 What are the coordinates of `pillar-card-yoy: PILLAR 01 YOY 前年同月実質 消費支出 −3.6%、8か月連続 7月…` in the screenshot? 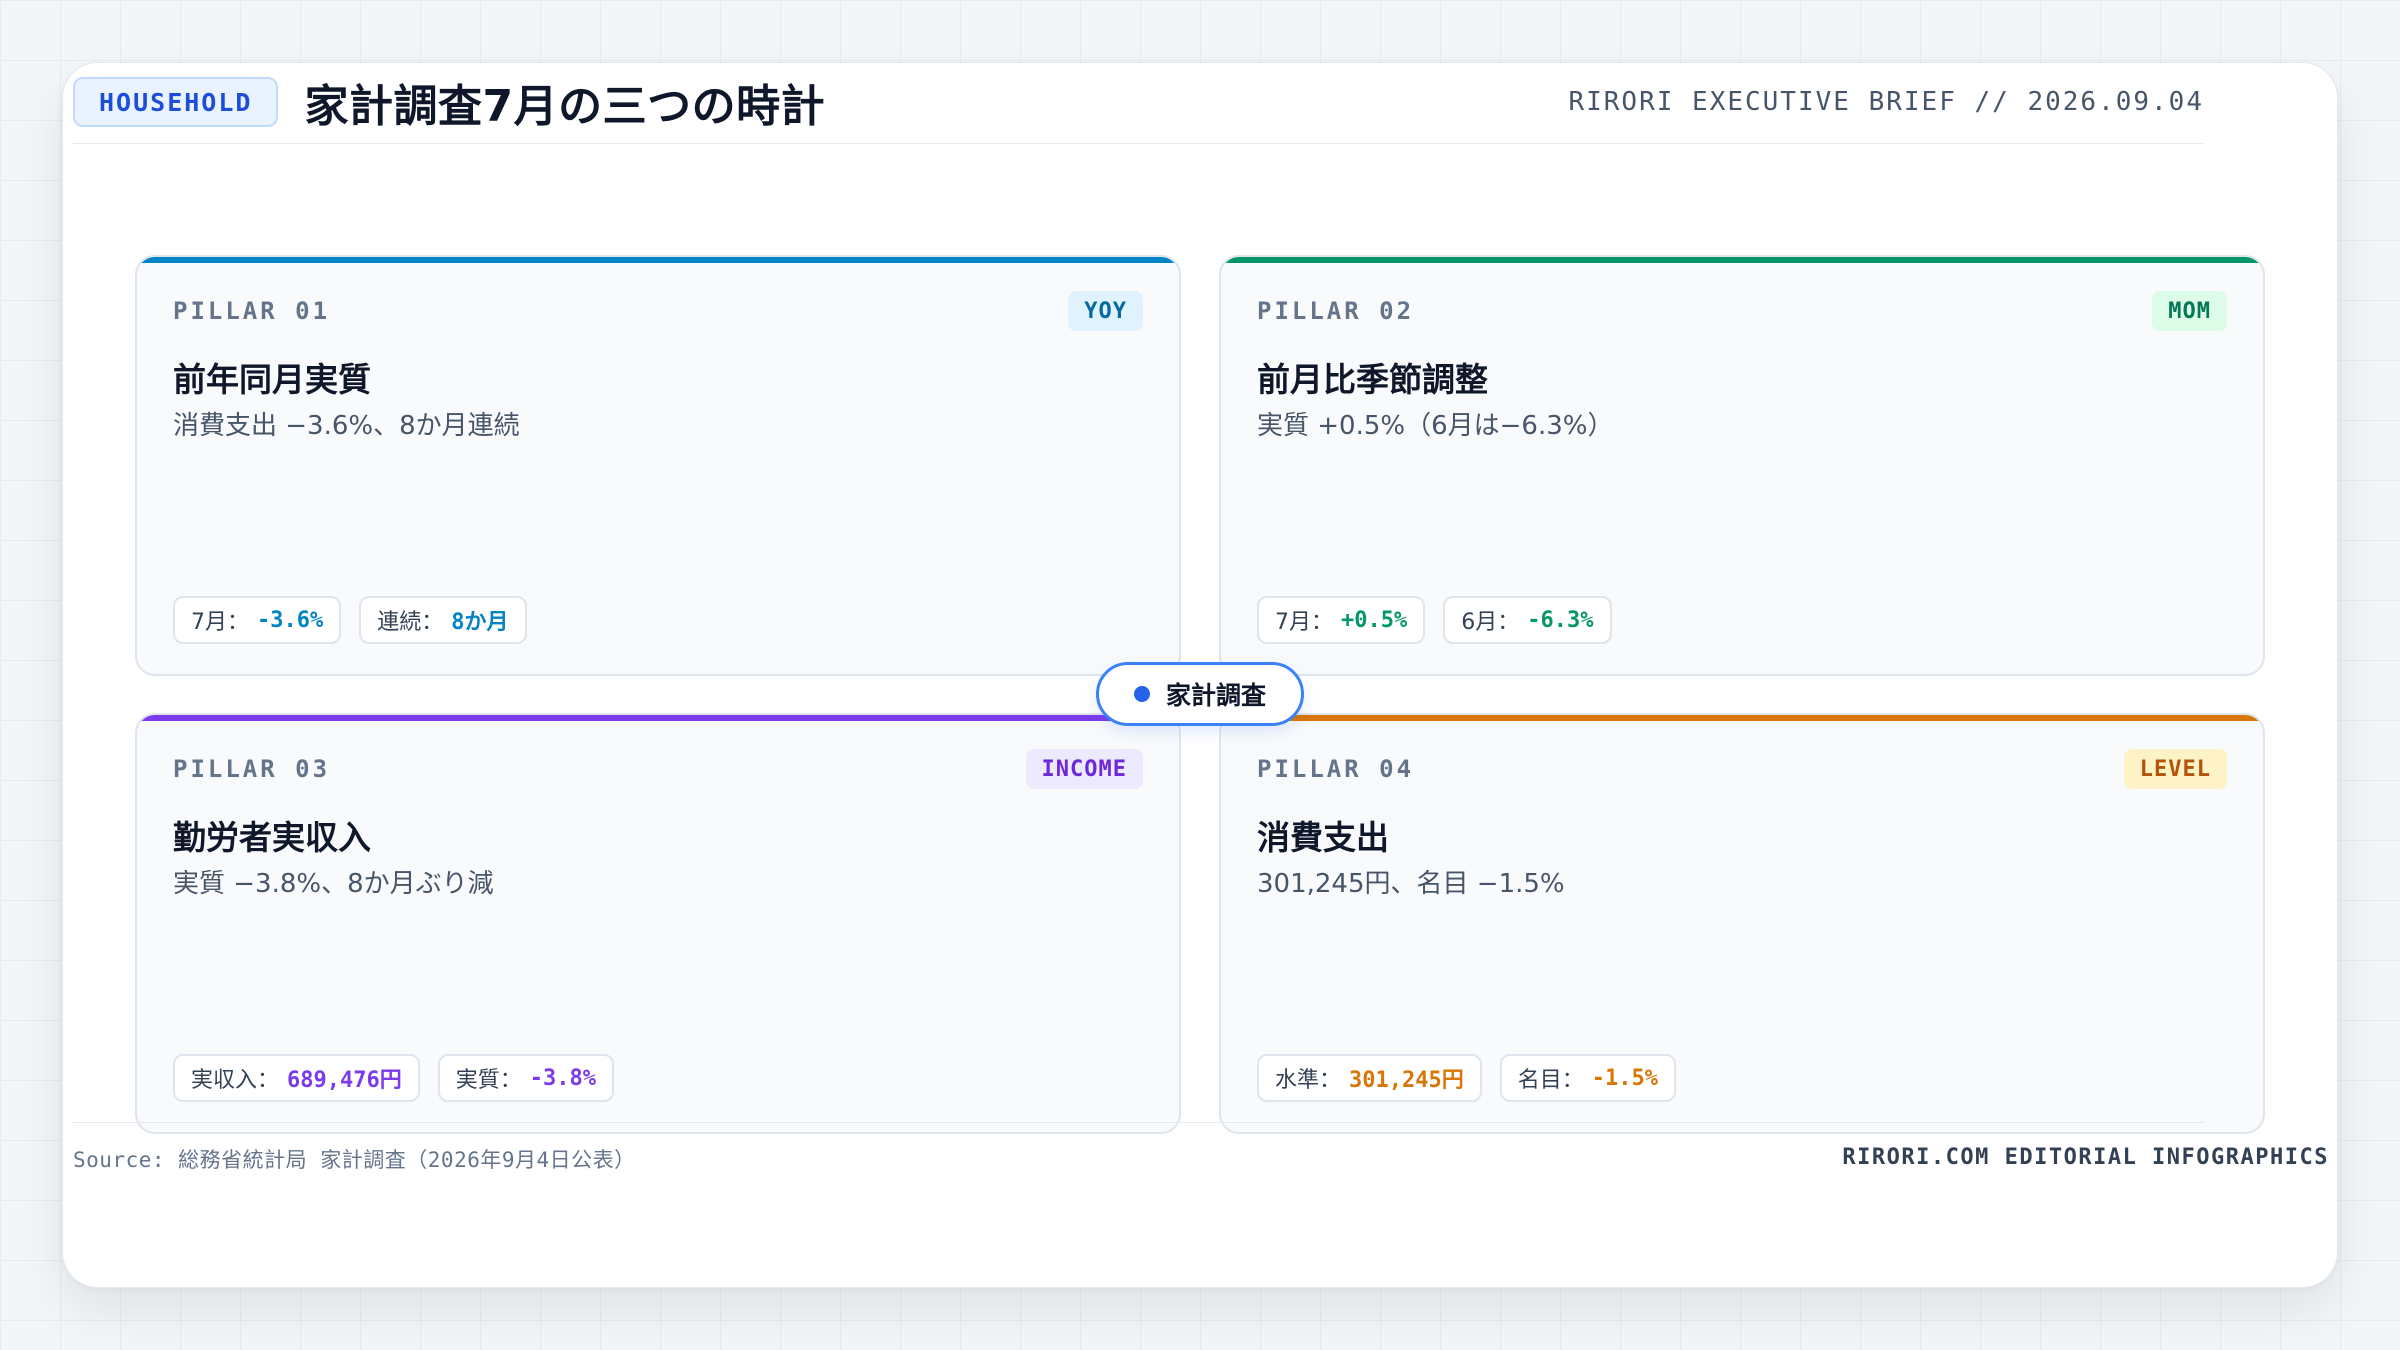 It's located at (658, 465).